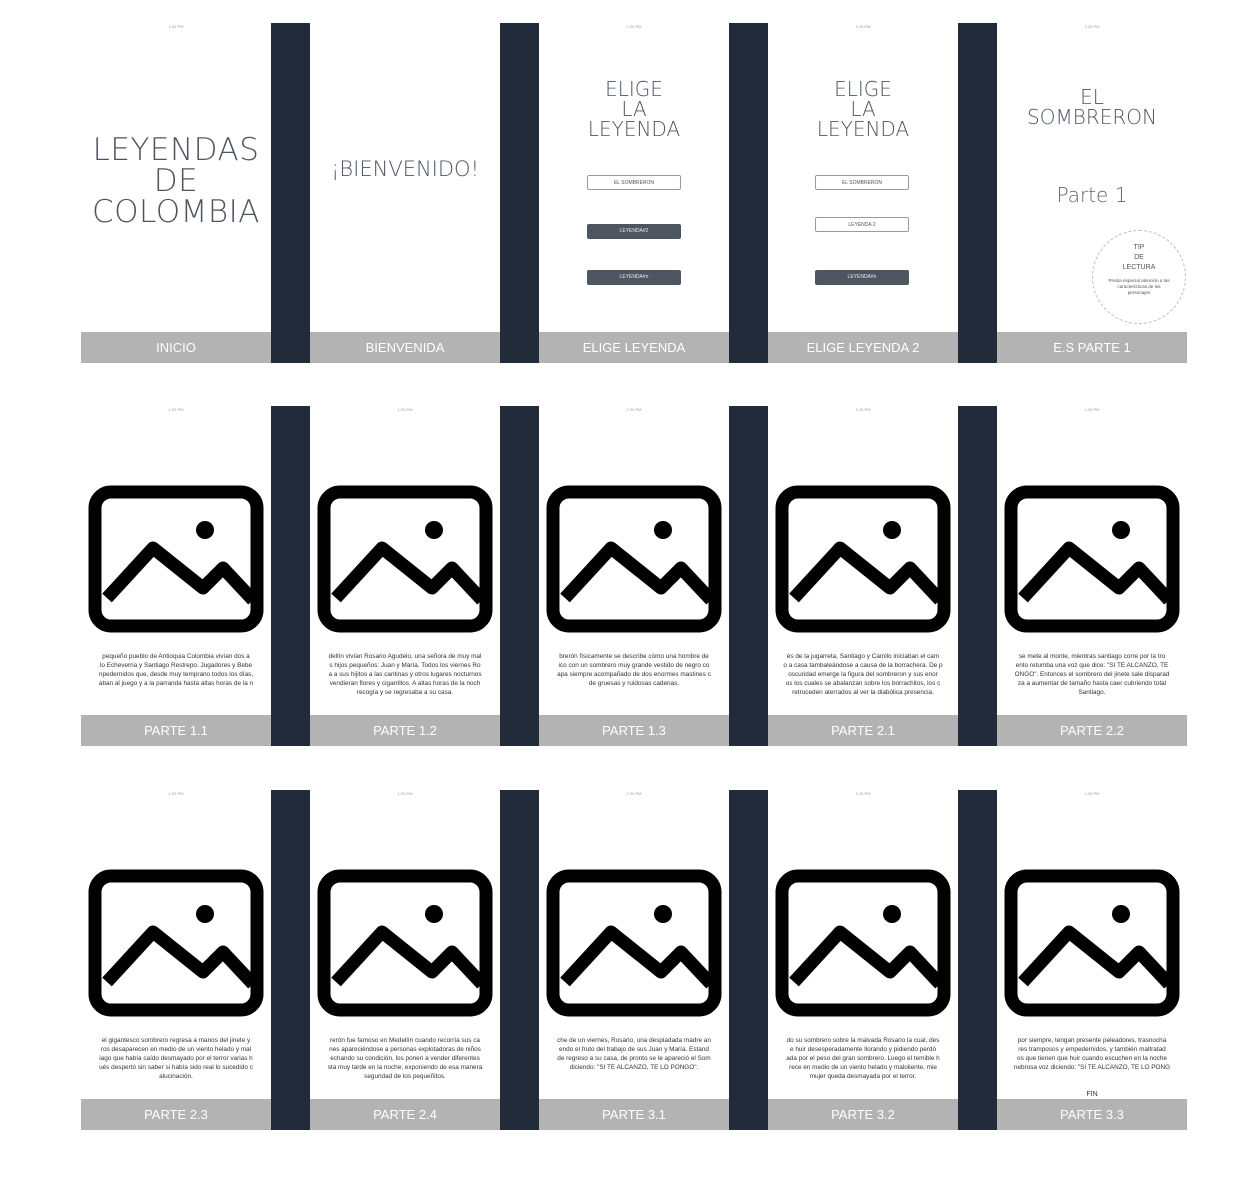  Describe the element at coordinates (1092, 692) in the screenshot. I see `story-line: Santiago.` at that location.